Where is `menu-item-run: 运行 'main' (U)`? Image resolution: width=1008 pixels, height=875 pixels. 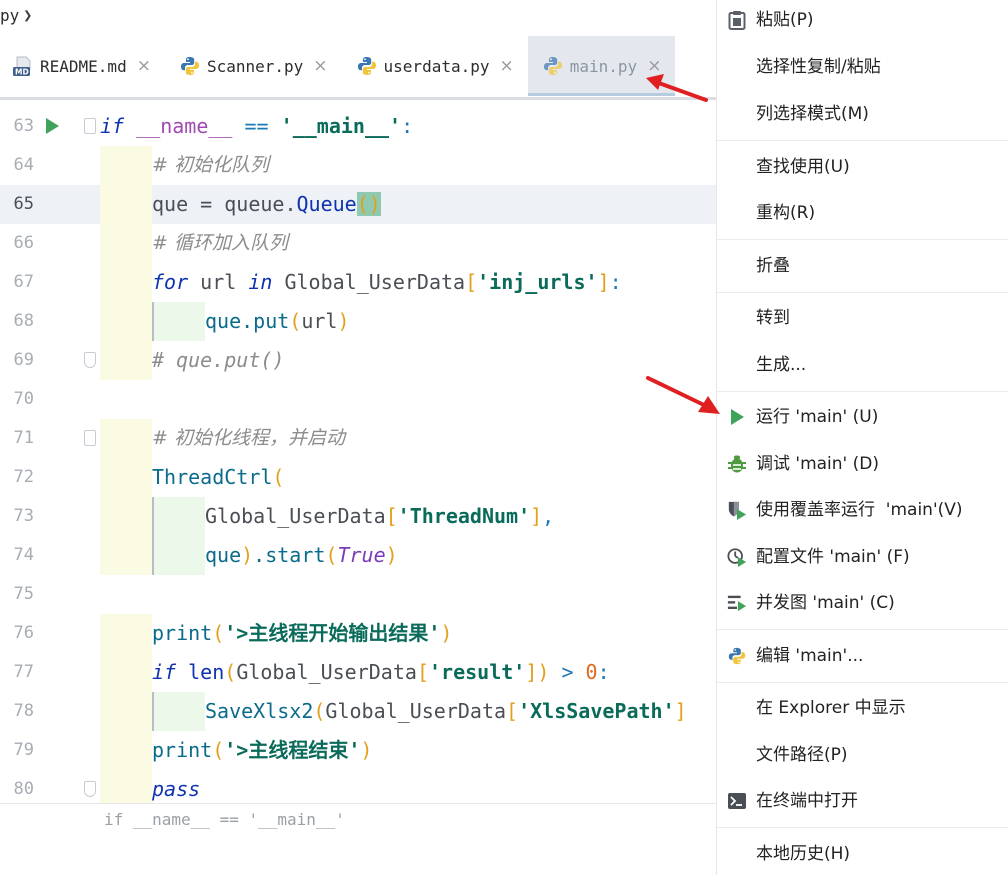 menu-item-run: 运行 'main' (U) is located at coordinates (862, 417).